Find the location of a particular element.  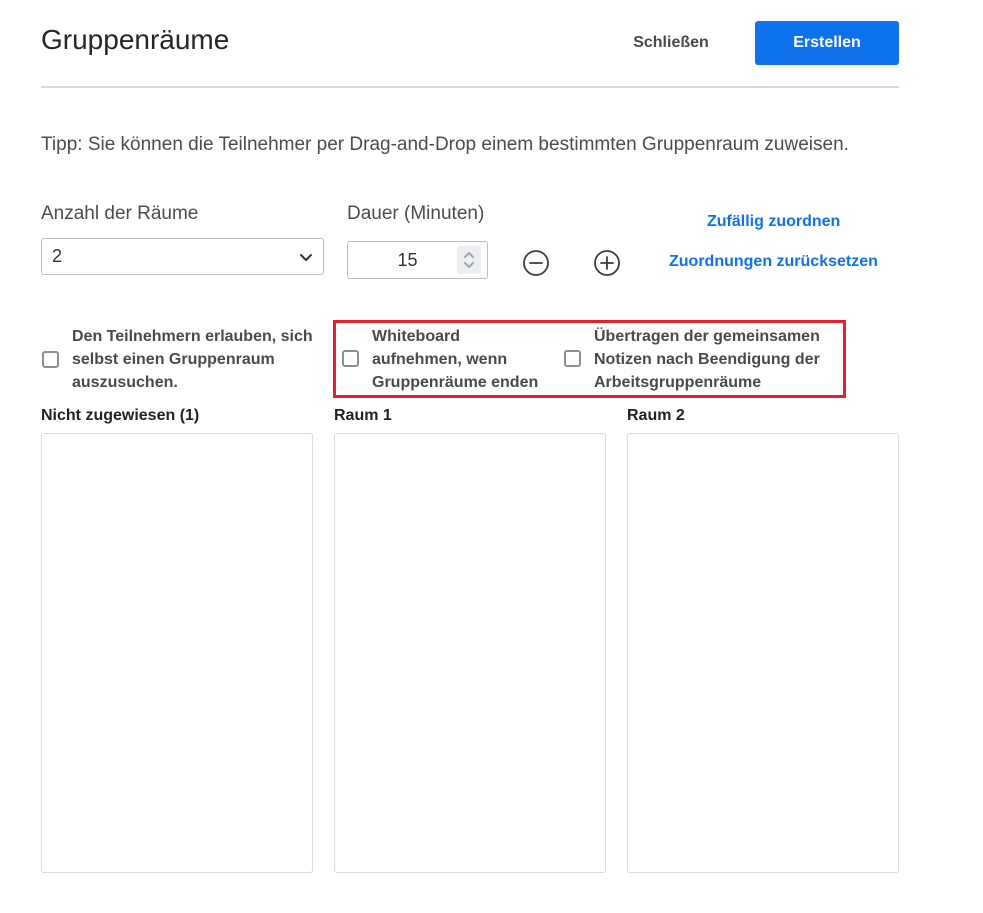

allow-self-select-checkbox is located at coordinates (50, 359).